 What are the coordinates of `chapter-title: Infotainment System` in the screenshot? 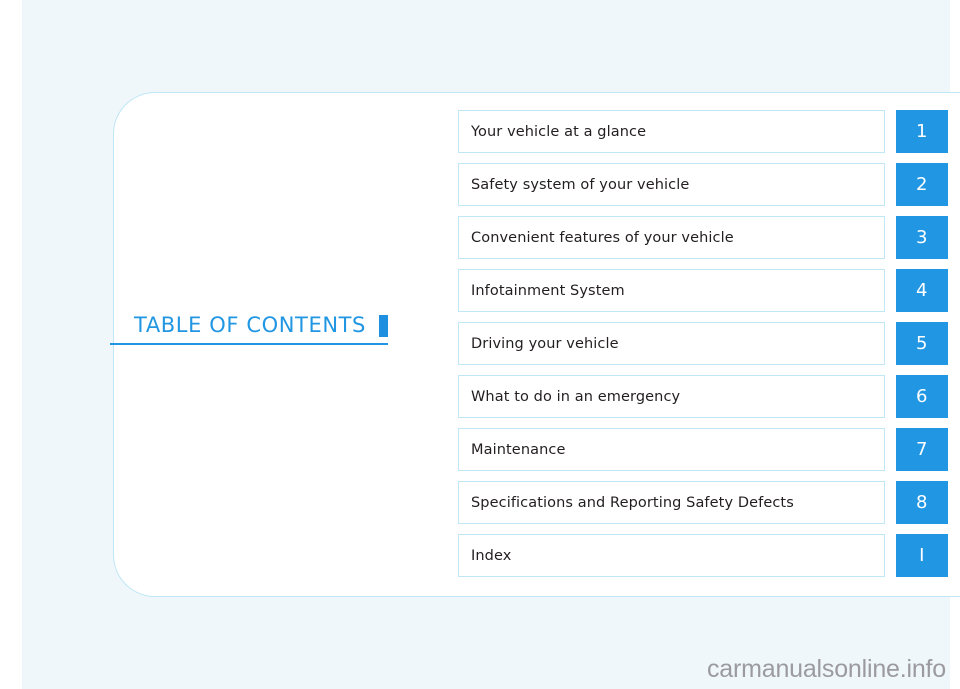 It's located at (671, 290).